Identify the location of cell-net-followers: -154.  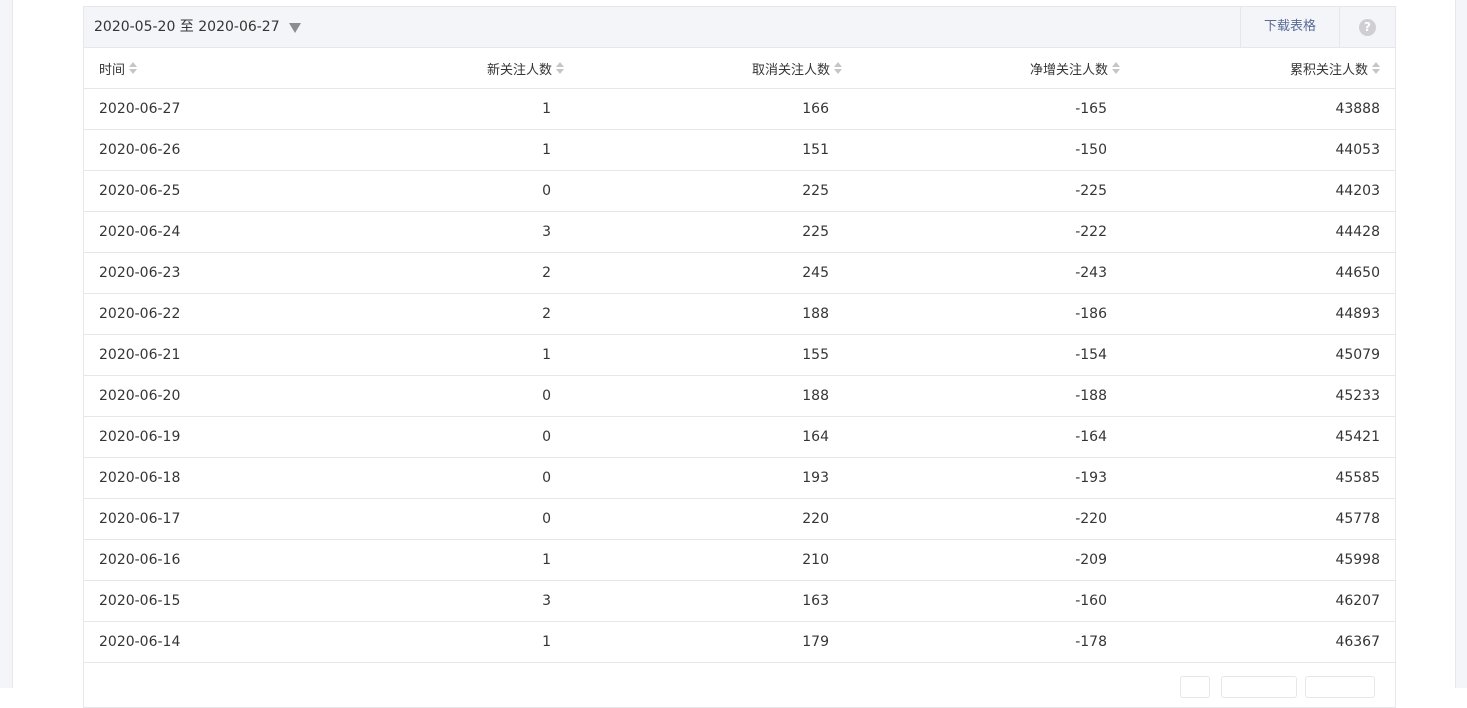
(982, 355).